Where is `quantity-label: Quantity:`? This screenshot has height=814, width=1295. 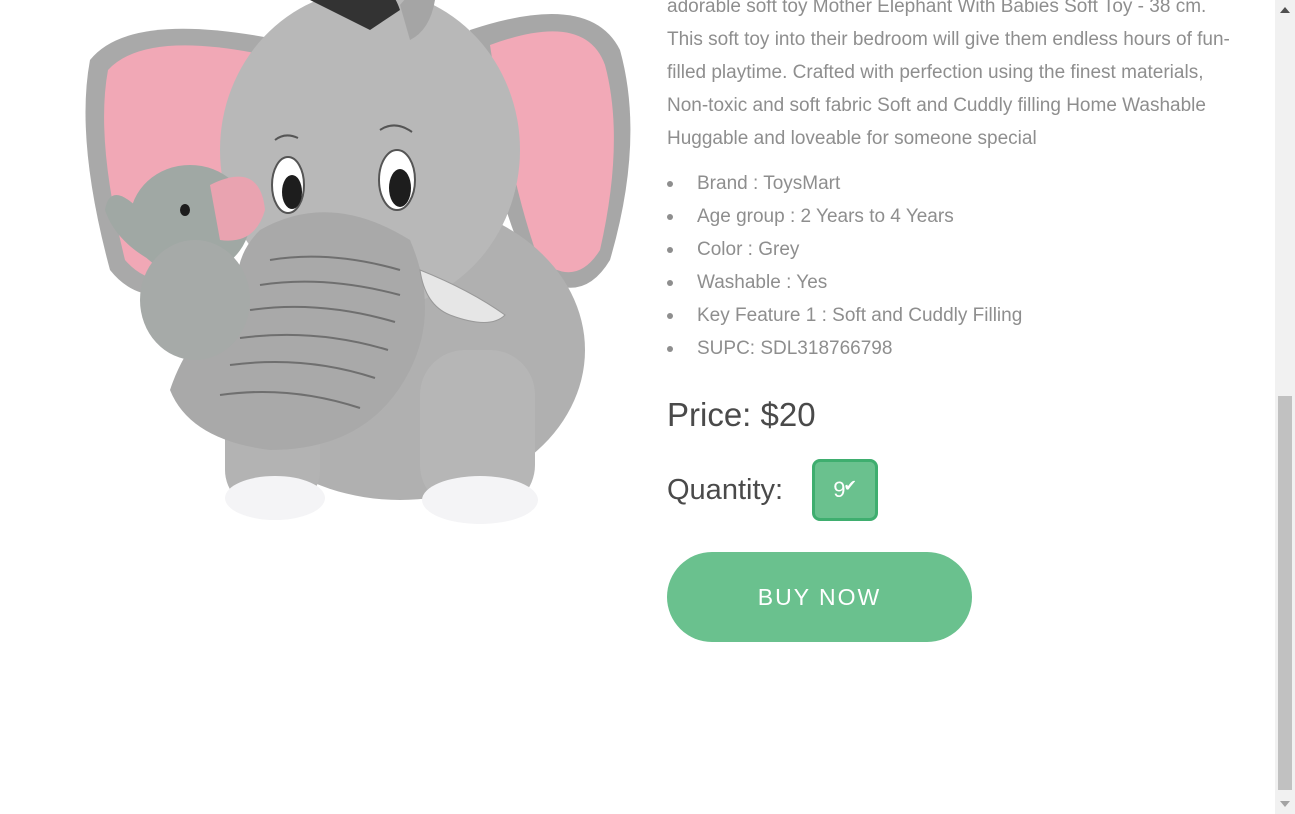 quantity-label: Quantity: is located at coordinates (725, 489).